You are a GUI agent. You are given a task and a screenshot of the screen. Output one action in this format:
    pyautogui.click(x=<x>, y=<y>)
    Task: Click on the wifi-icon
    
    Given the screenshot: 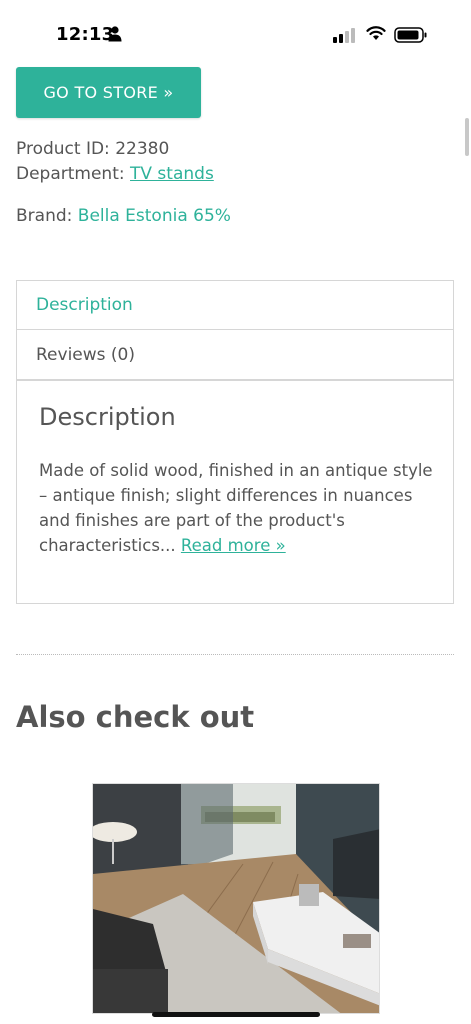 What is the action you would take?
    pyautogui.click(x=376, y=33)
    